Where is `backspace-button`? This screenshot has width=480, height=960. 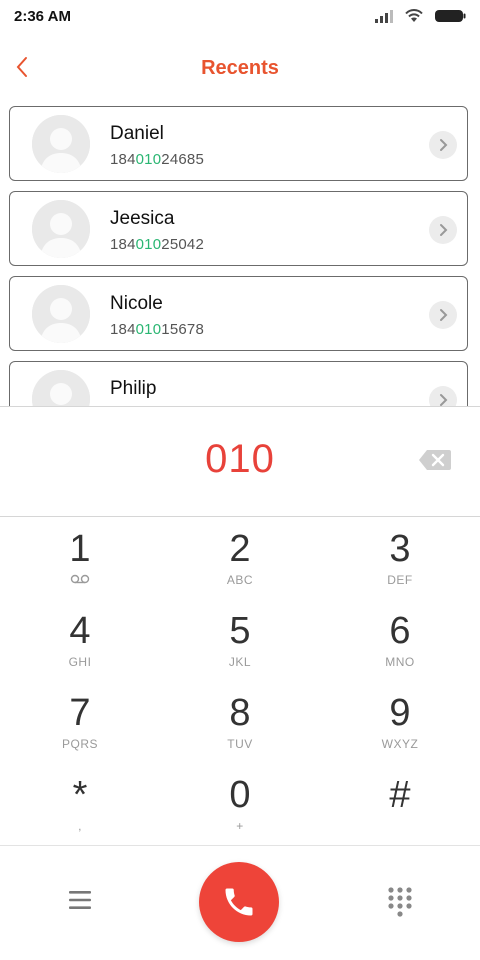
backspace-button is located at coordinates (435, 460).